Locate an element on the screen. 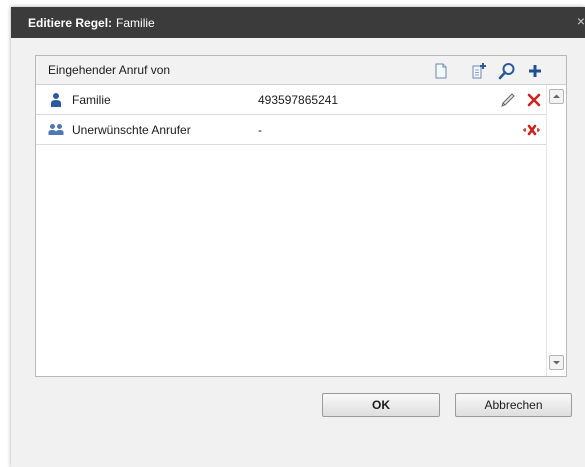  dialog-title-prefix: Editiere Regel: is located at coordinates (70, 22).